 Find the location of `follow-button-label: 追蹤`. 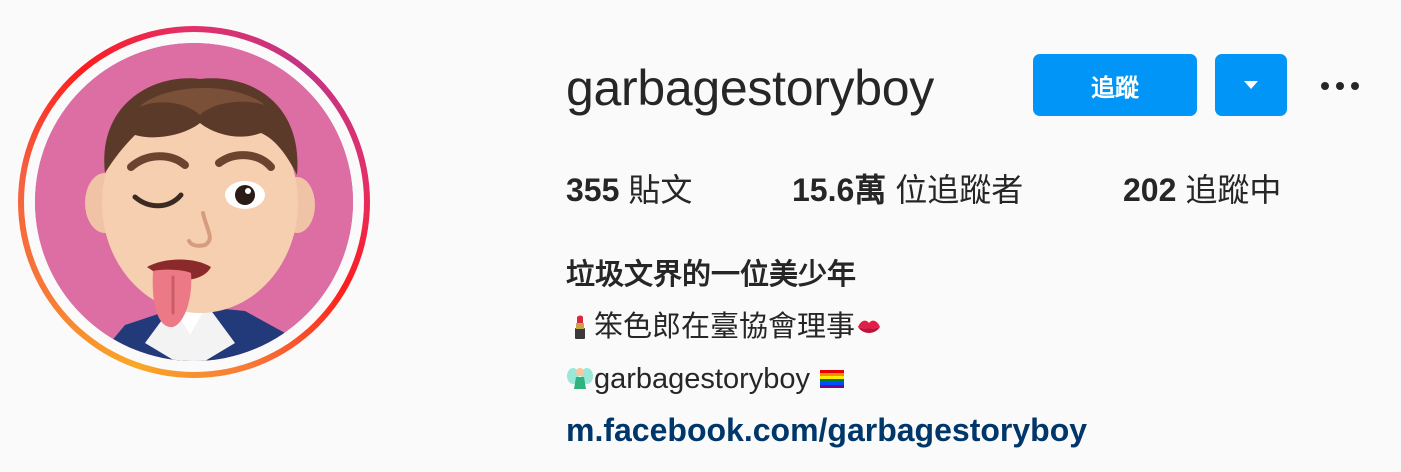

follow-button-label: 追蹤 is located at coordinates (1115, 88).